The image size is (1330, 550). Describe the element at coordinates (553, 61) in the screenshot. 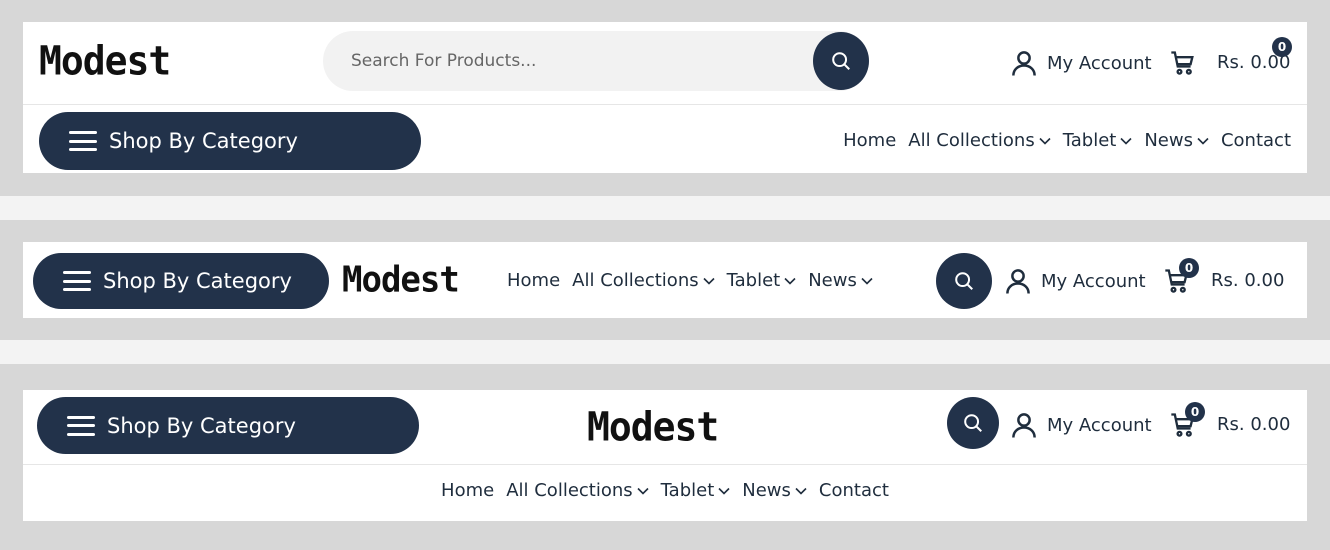

I see `search-input` at that location.